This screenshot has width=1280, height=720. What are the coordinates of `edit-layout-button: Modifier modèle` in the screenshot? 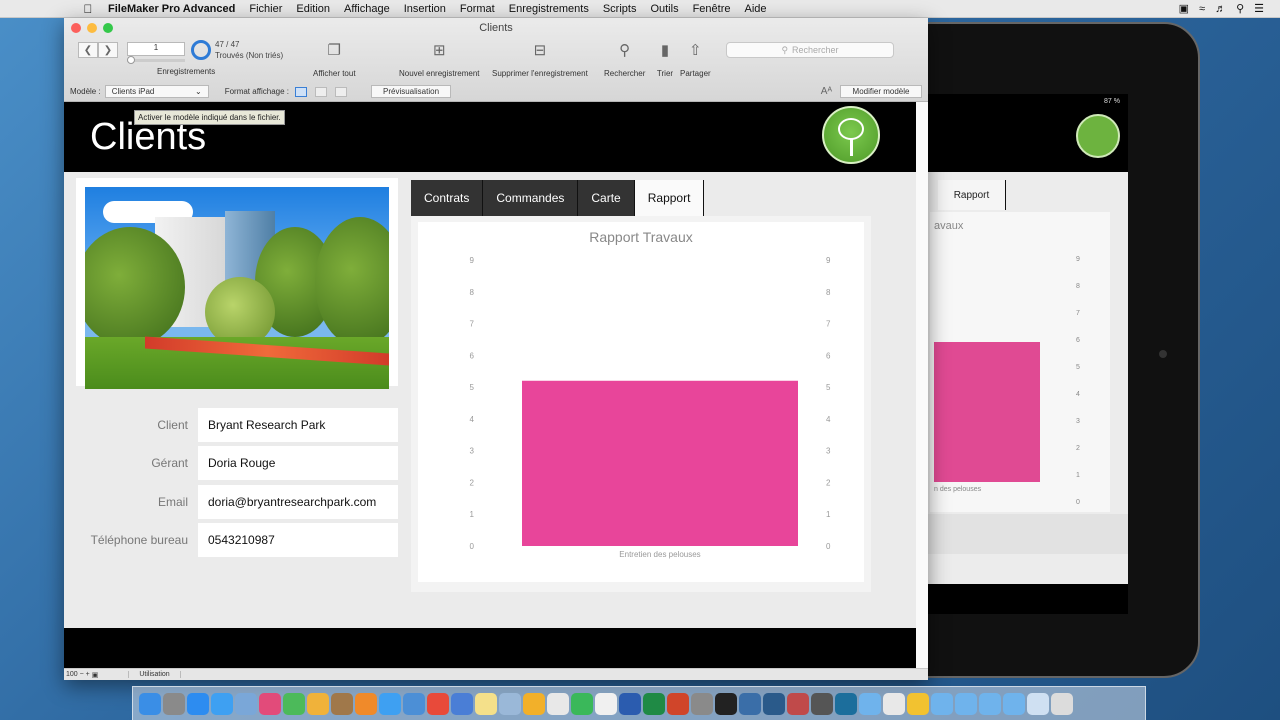 It's located at (881, 91).